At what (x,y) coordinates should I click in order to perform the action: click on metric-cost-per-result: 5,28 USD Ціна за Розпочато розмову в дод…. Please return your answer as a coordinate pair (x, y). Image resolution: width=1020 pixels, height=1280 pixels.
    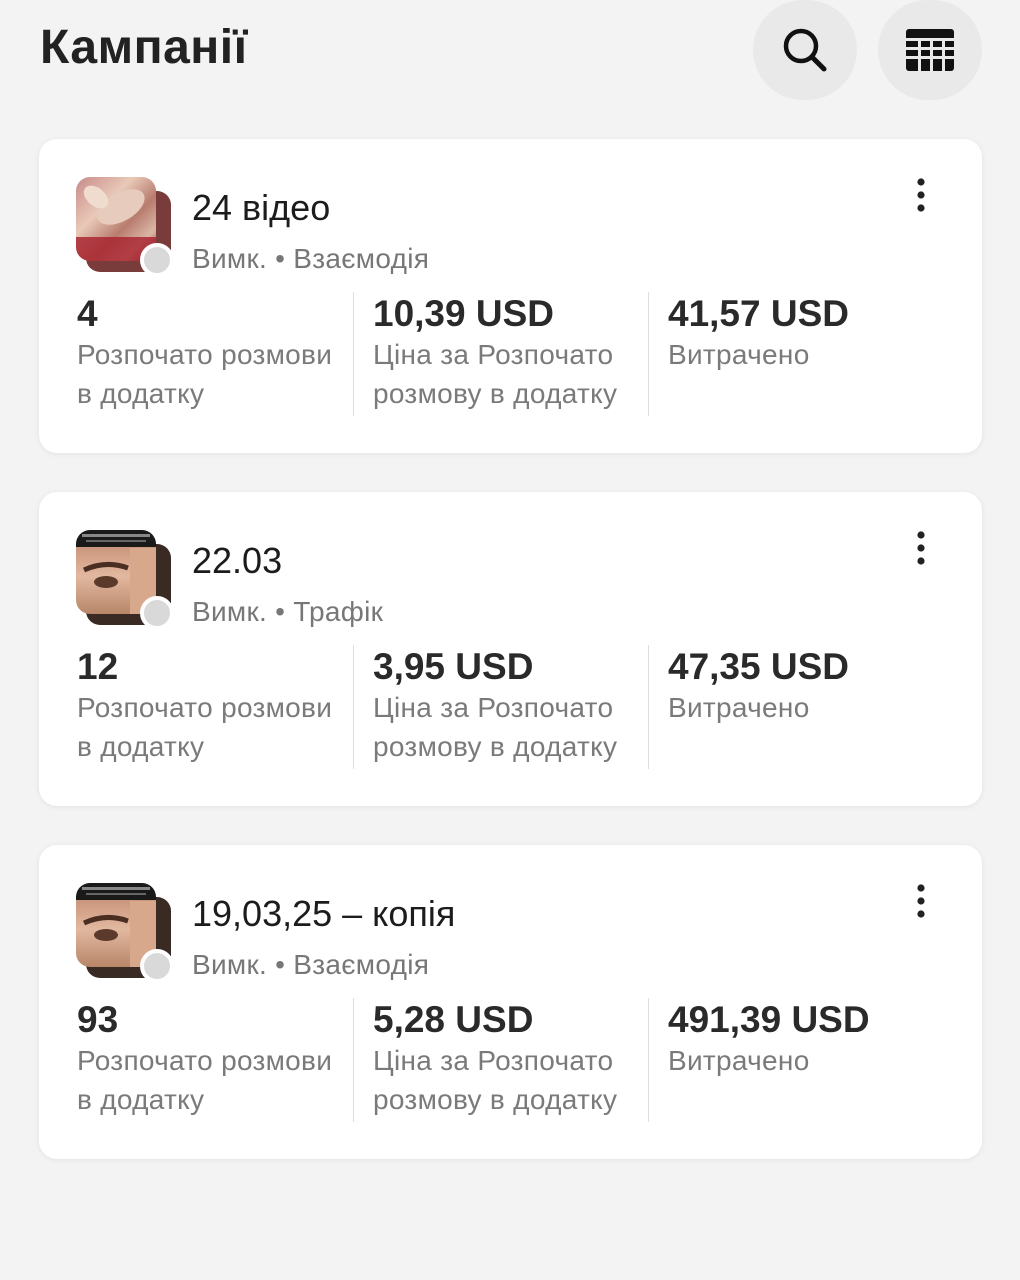
    Looking at the image, I should click on (500, 1060).